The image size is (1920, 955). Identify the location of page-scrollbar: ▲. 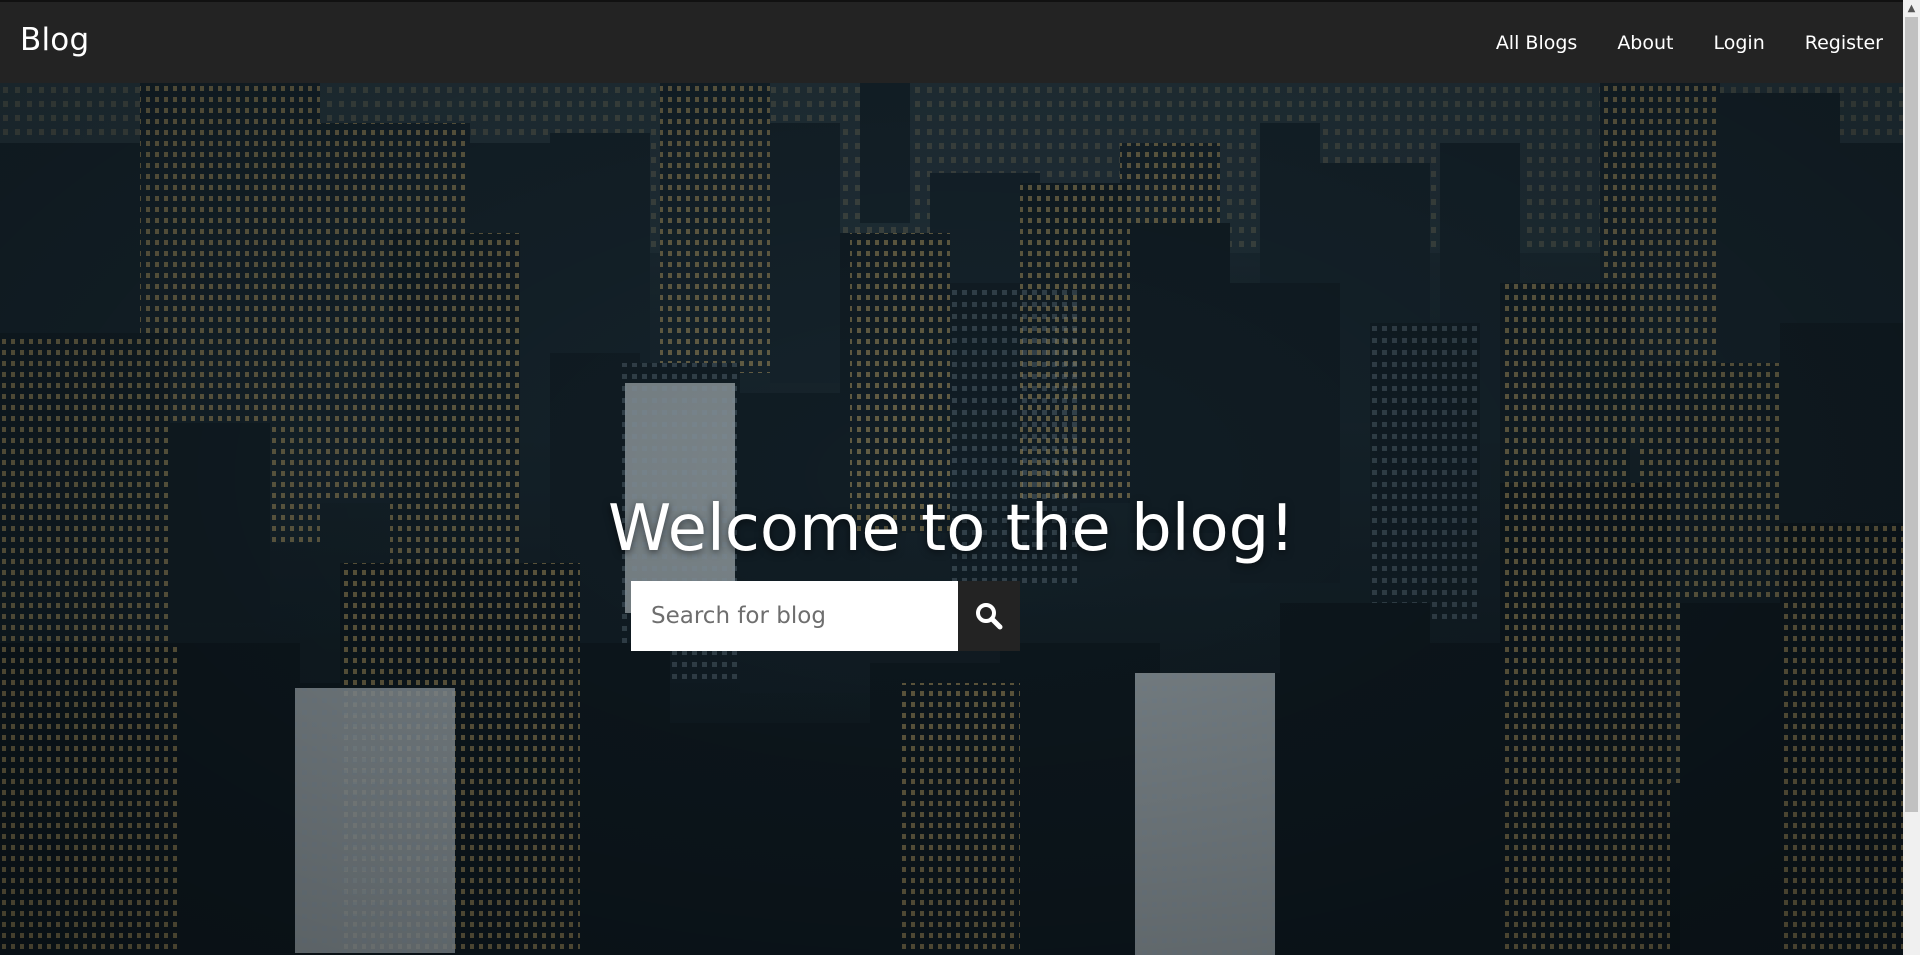
(1911, 477).